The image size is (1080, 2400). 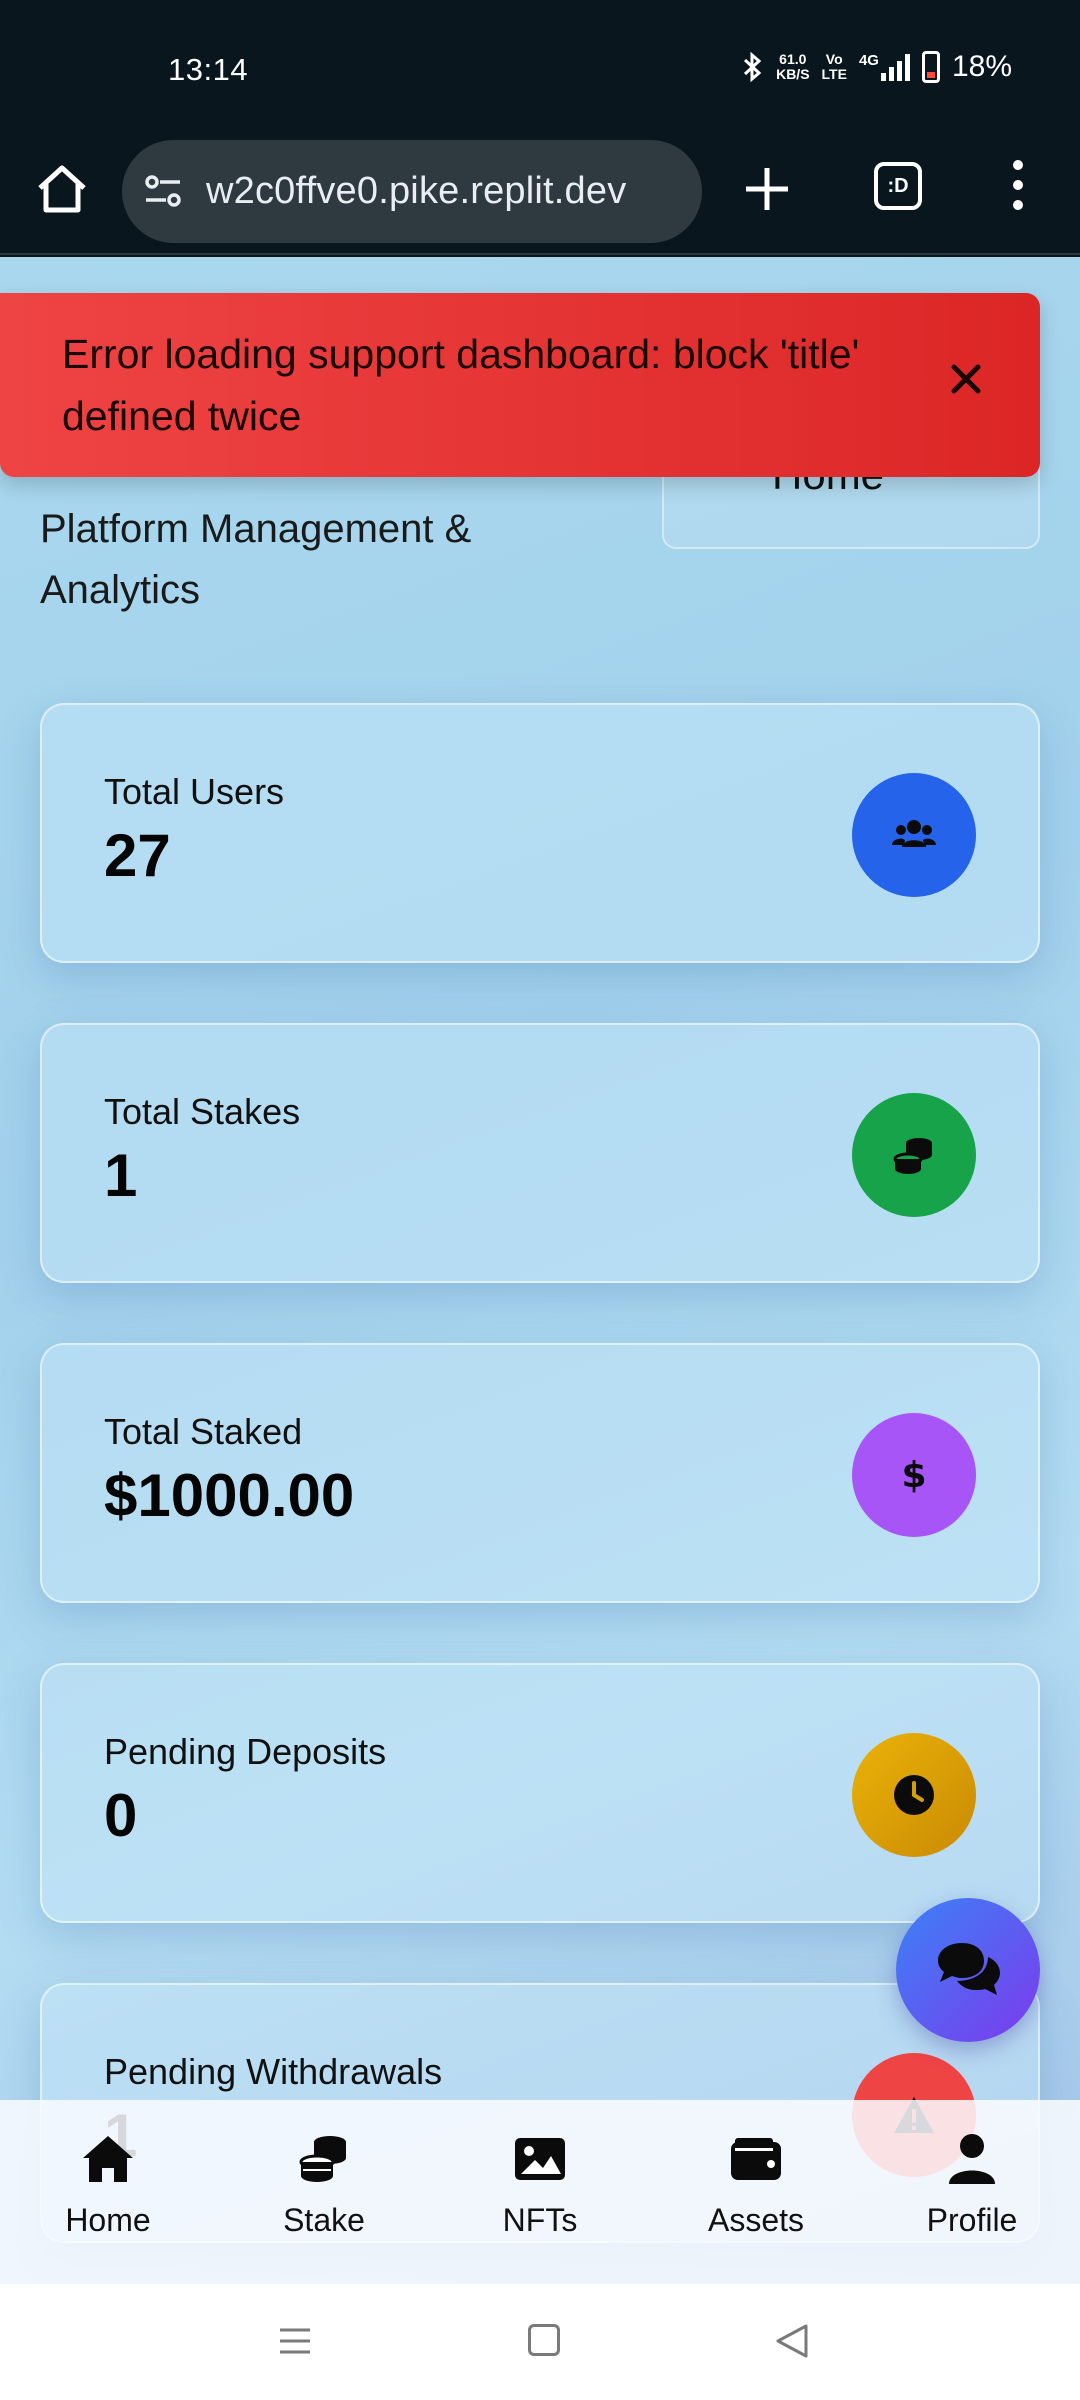 I want to click on nav-item-assets: Assets, so click(x=756, y=2169).